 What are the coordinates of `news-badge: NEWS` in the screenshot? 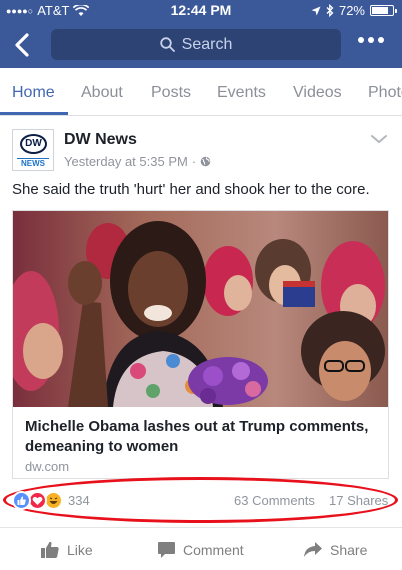 It's located at (33, 163).